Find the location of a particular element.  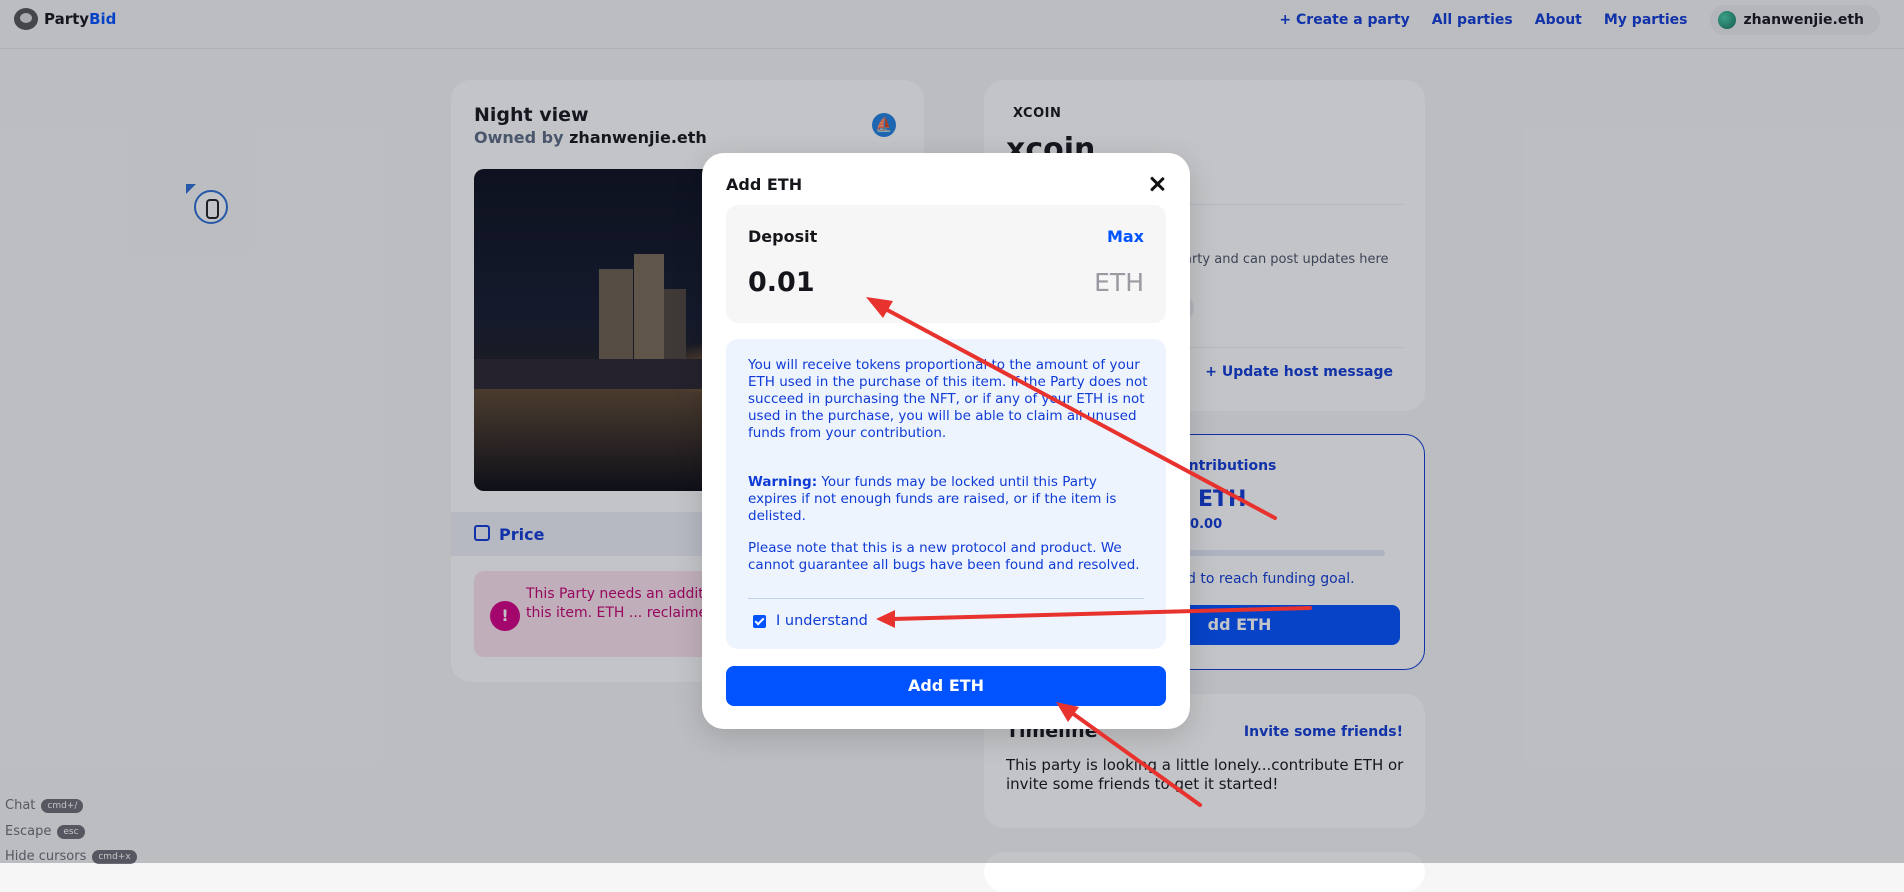

annotation-arrows is located at coordinates (1089, 552).